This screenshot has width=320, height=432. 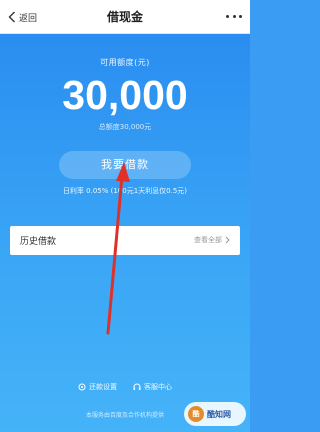 I want to click on customer-service-label: 客服中心, so click(x=158, y=387).